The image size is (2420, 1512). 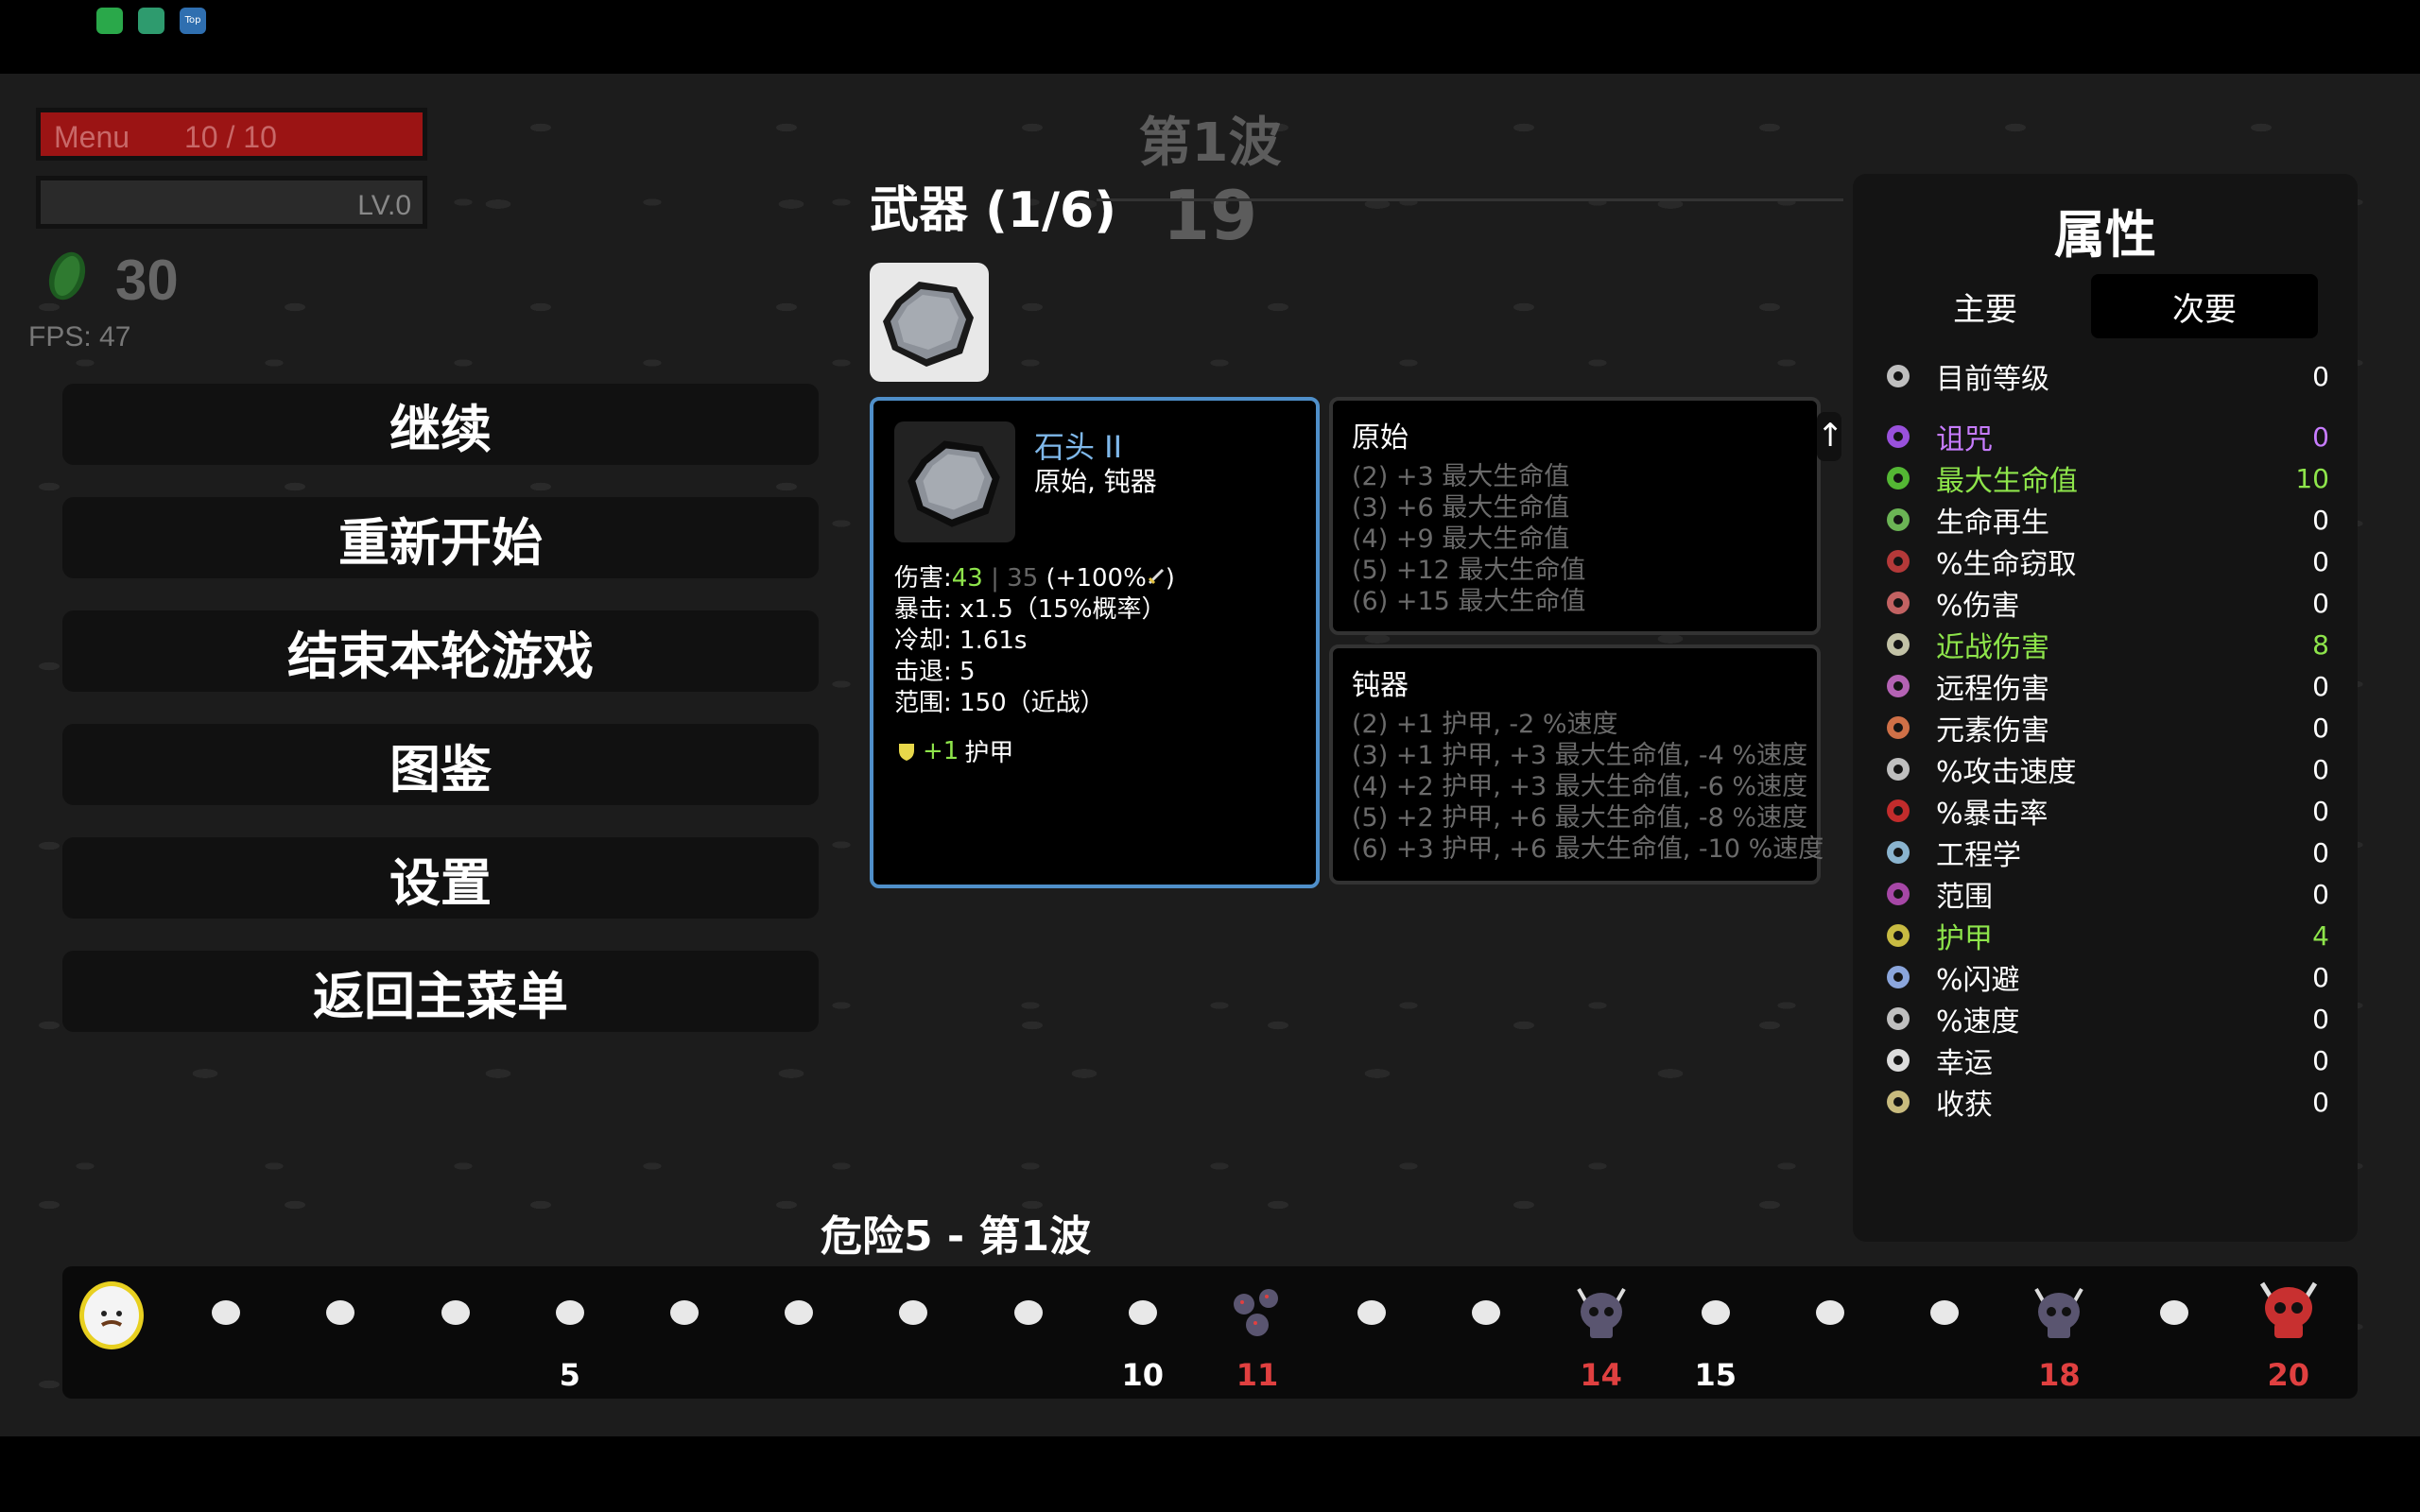 What do you see at coordinates (1898, 852) in the screenshot?
I see `engineering-icon` at bounding box center [1898, 852].